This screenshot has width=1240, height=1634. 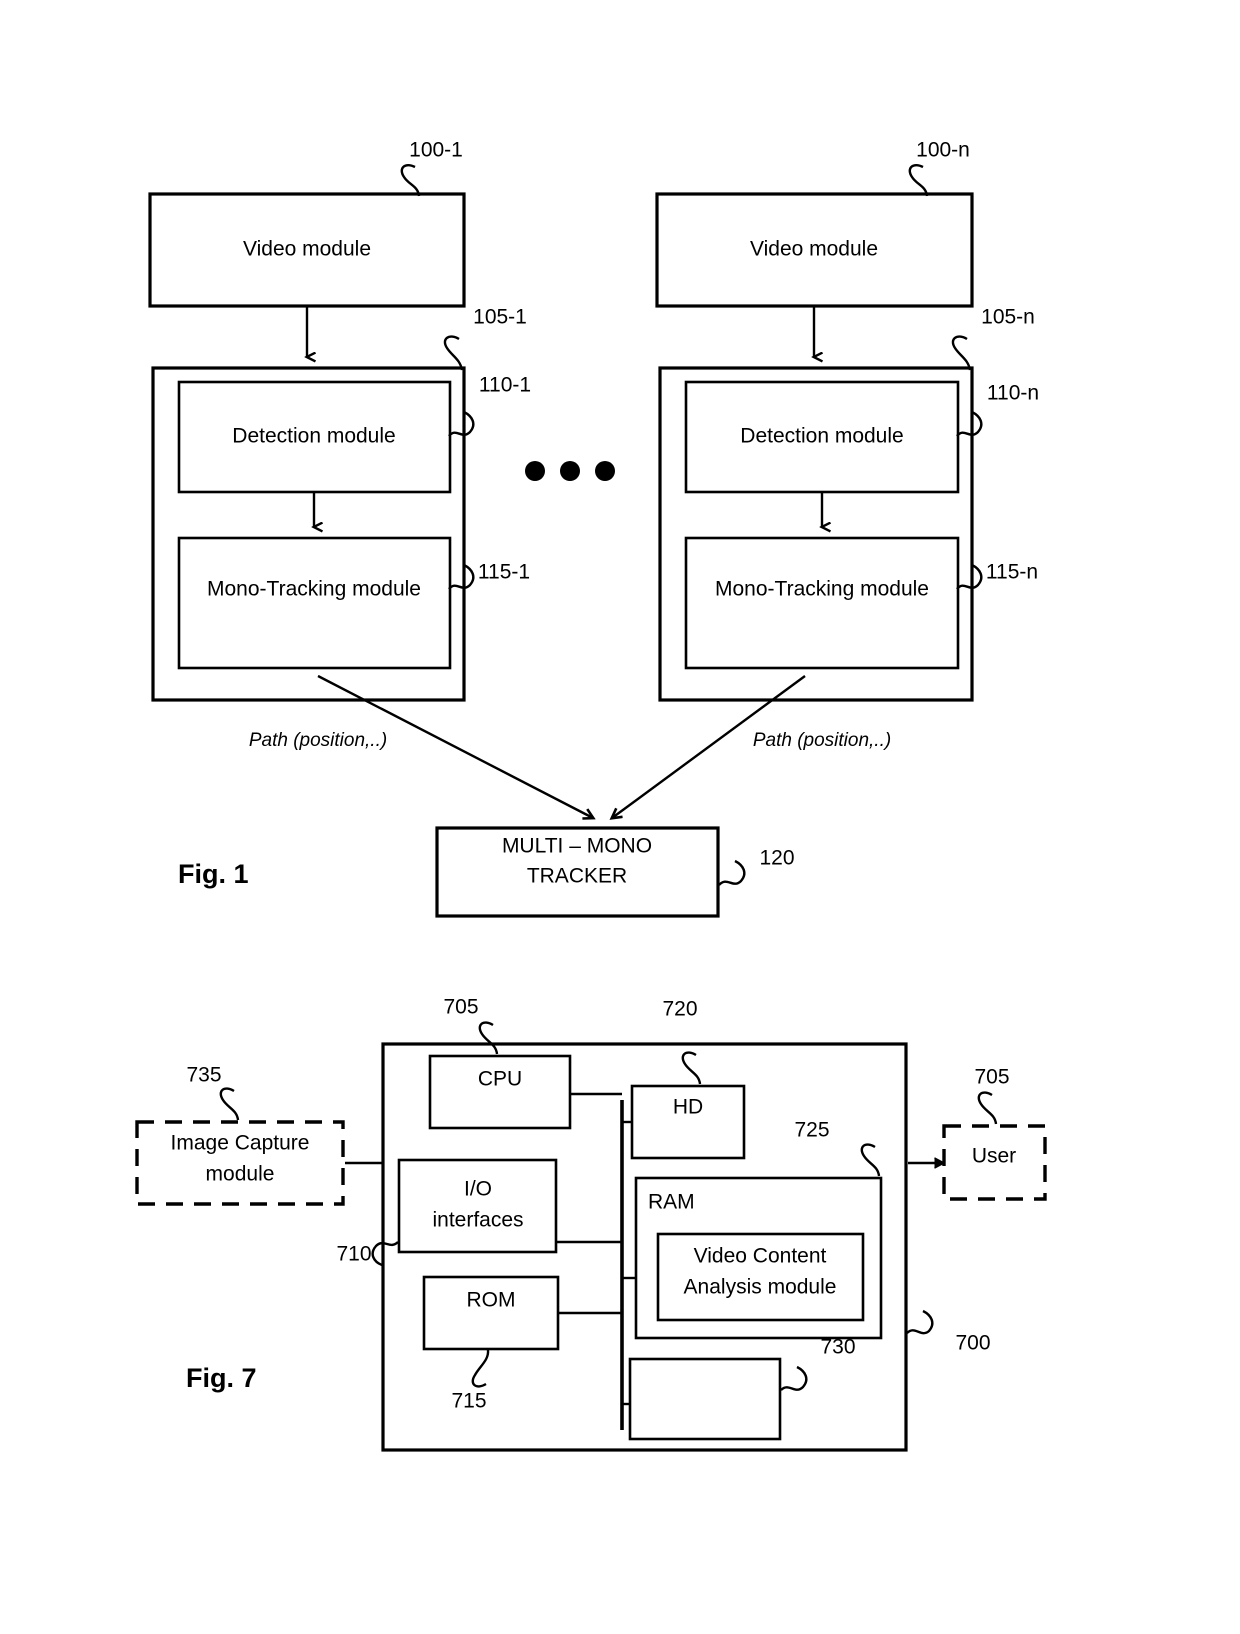 What do you see at coordinates (837, 1347) in the screenshot?
I see `ref-730: 730` at bounding box center [837, 1347].